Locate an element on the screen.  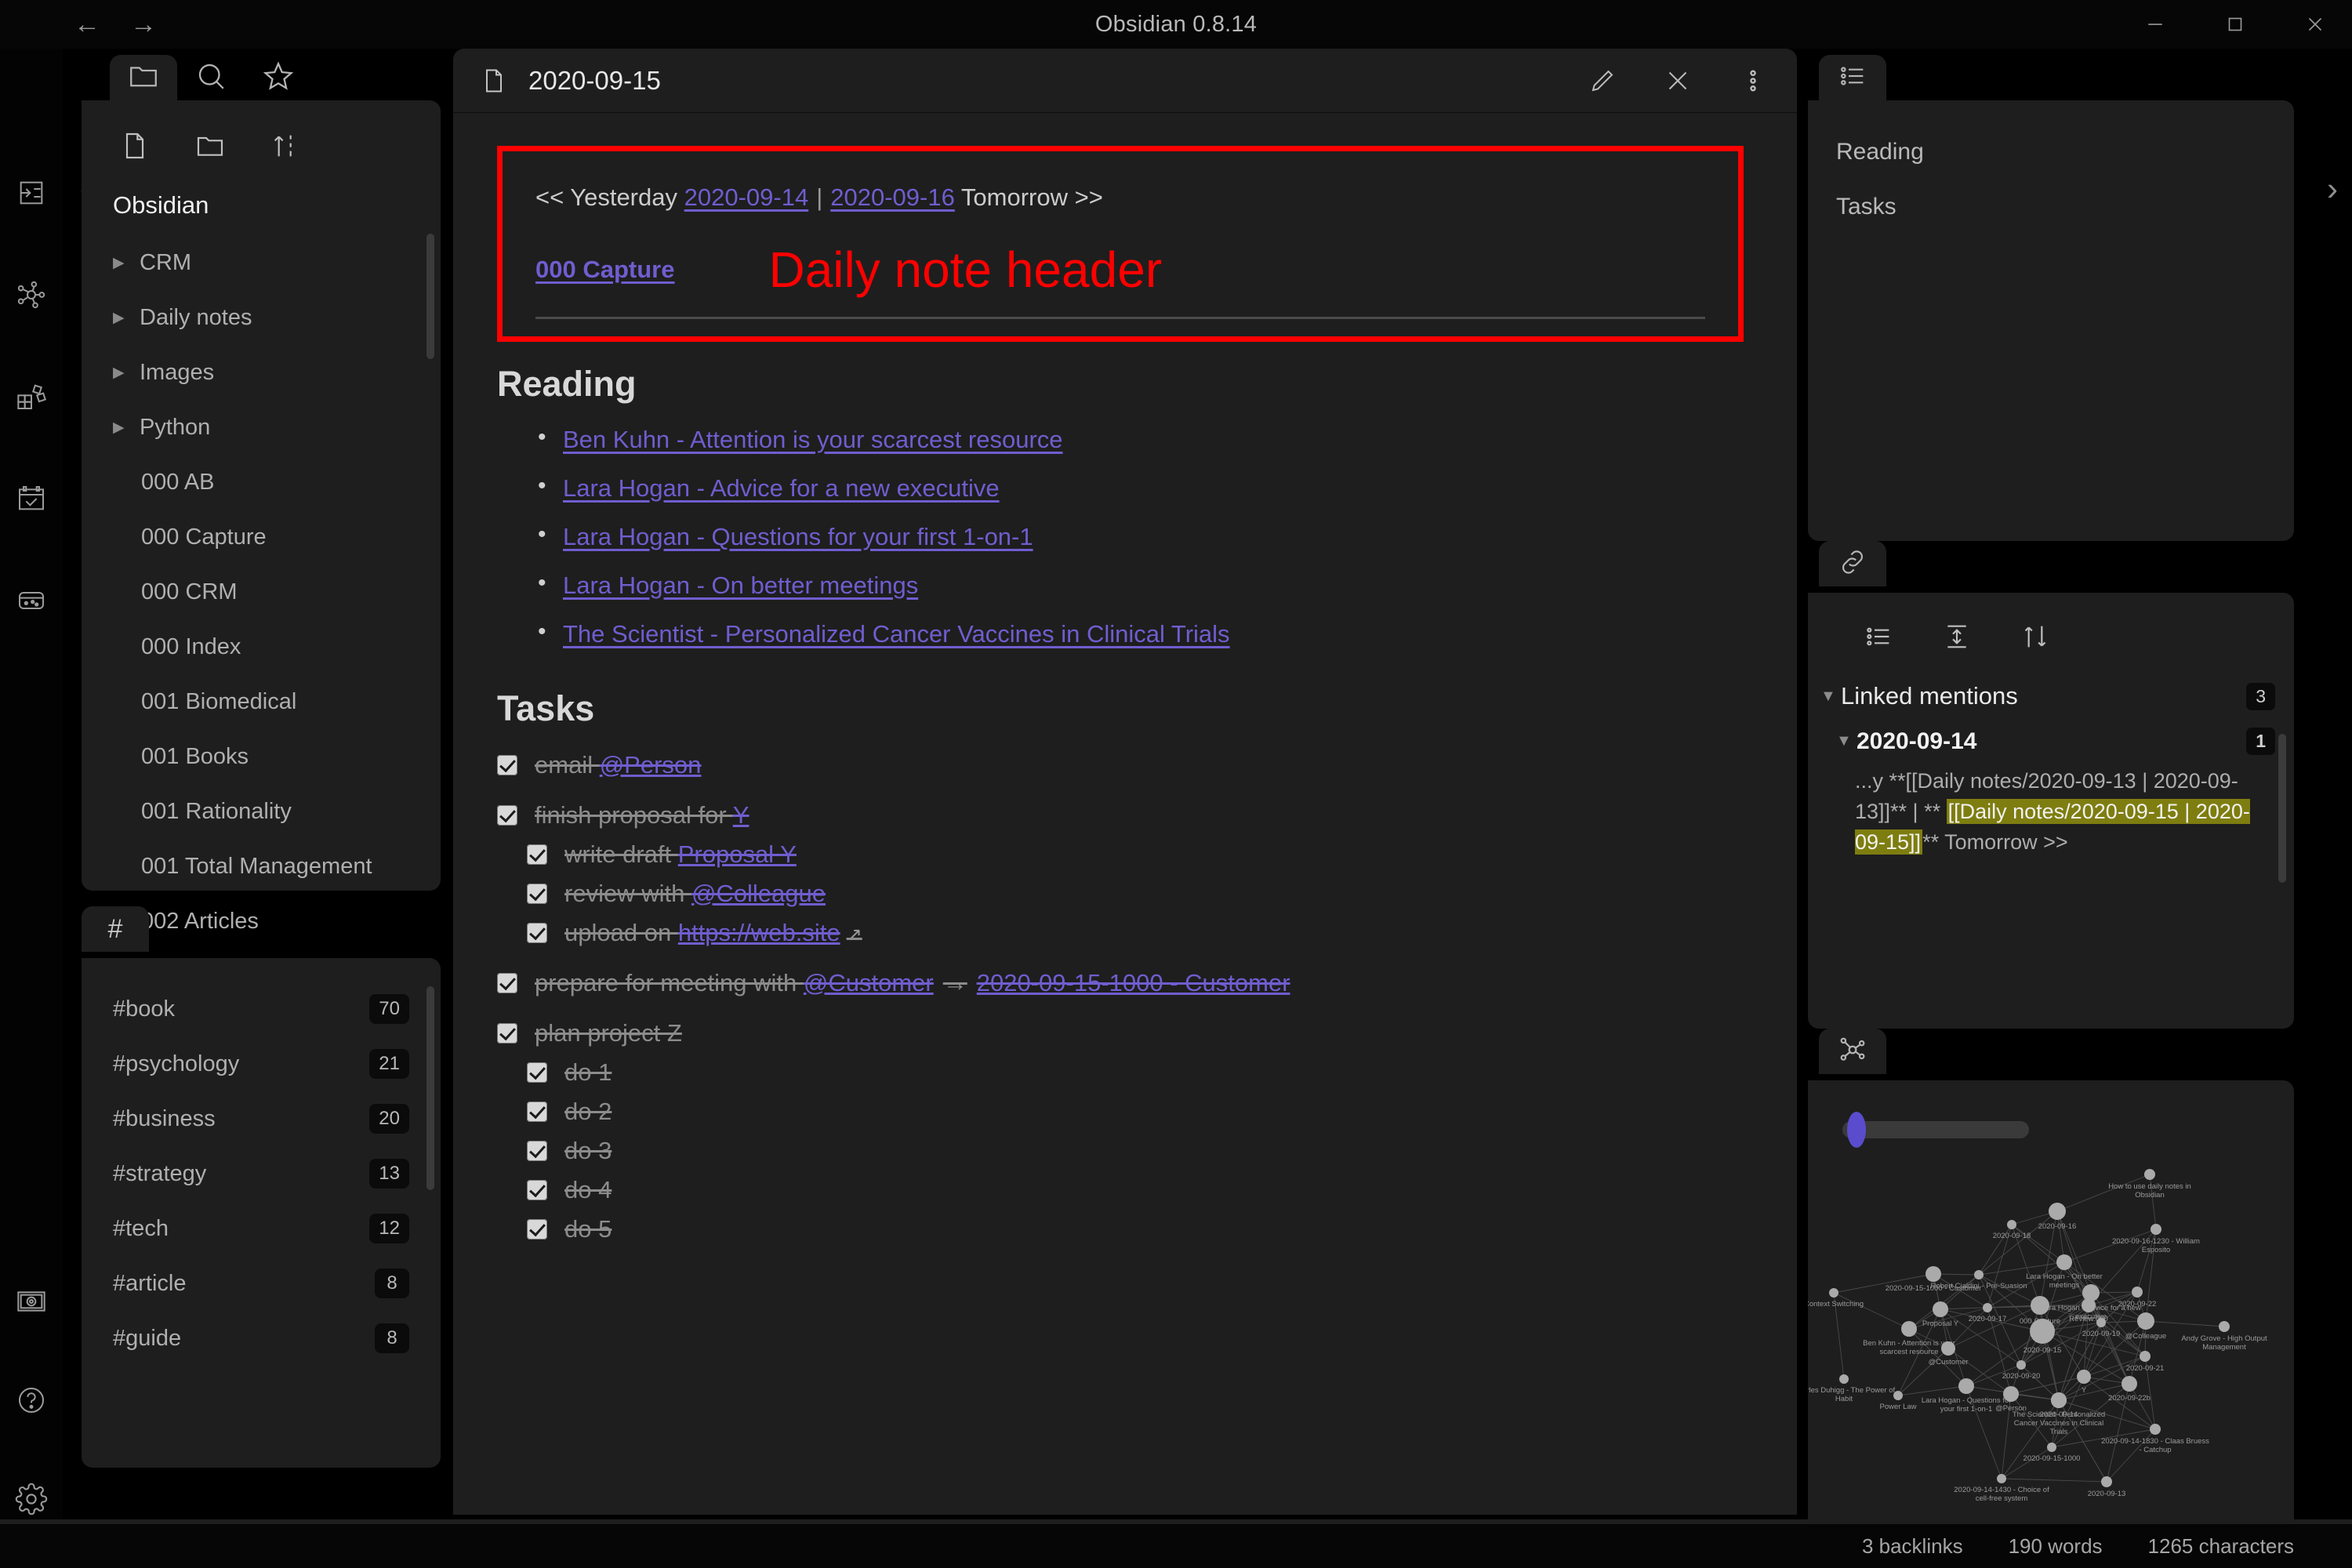
sidebar-scrollbar is located at coordinates (430, 296).